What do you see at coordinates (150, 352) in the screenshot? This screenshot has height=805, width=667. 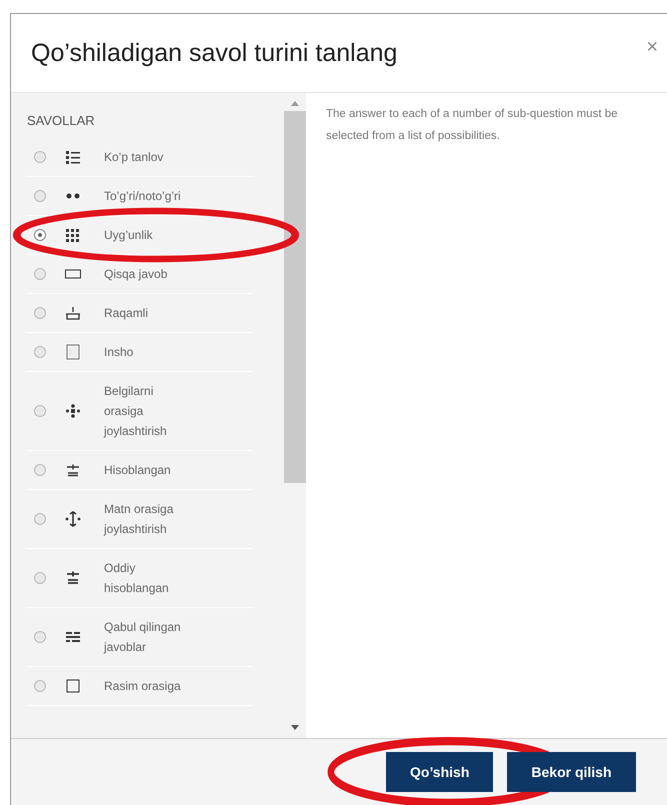 I see `question-type-label: Insho` at bounding box center [150, 352].